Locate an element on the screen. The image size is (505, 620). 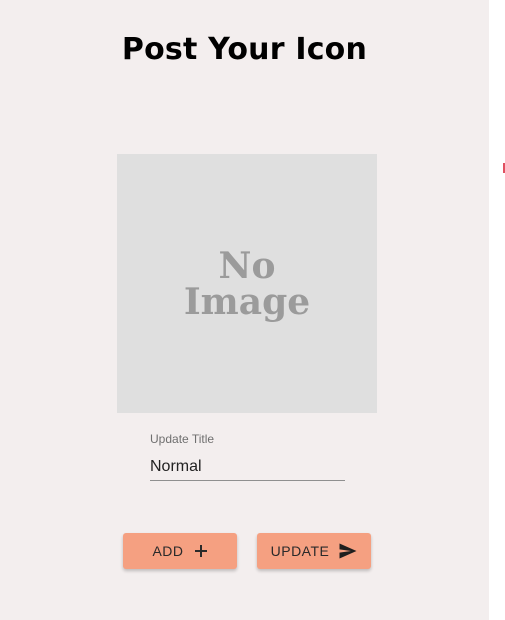
send-icon is located at coordinates (348, 551).